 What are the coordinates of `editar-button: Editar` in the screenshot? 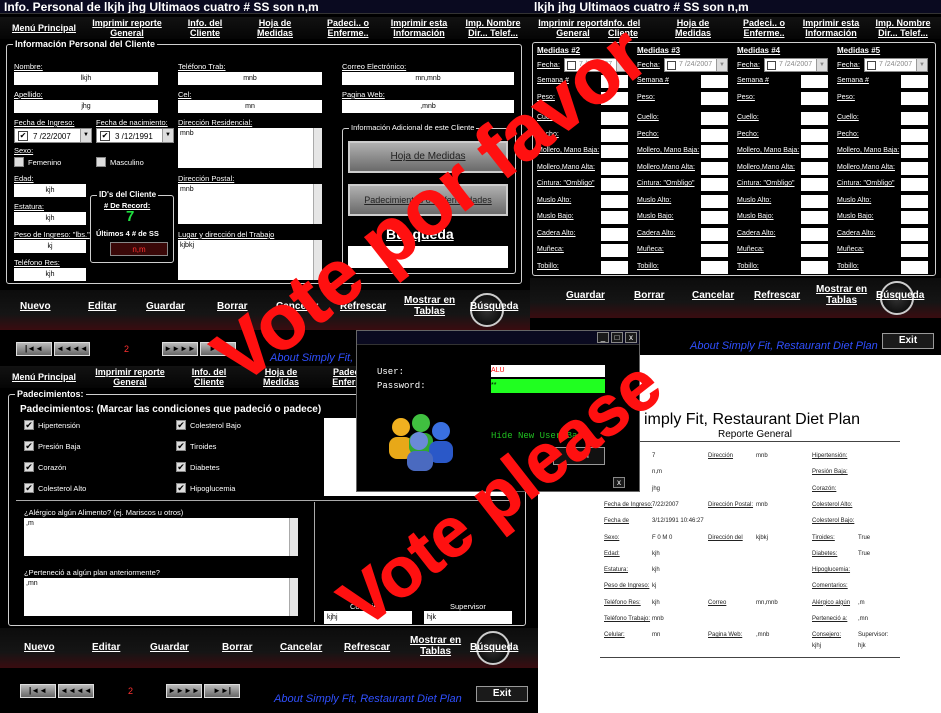 It's located at (102, 306).